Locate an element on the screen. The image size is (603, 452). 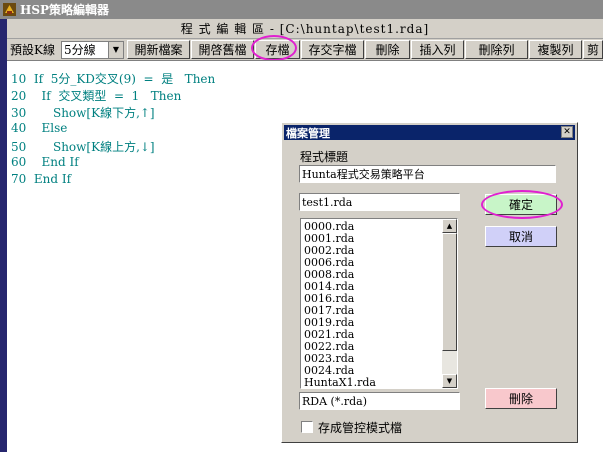
document-title-bar: 程 式 編 輯 區 - [C:\huntap\test1.rda] is located at coordinates (305, 29).